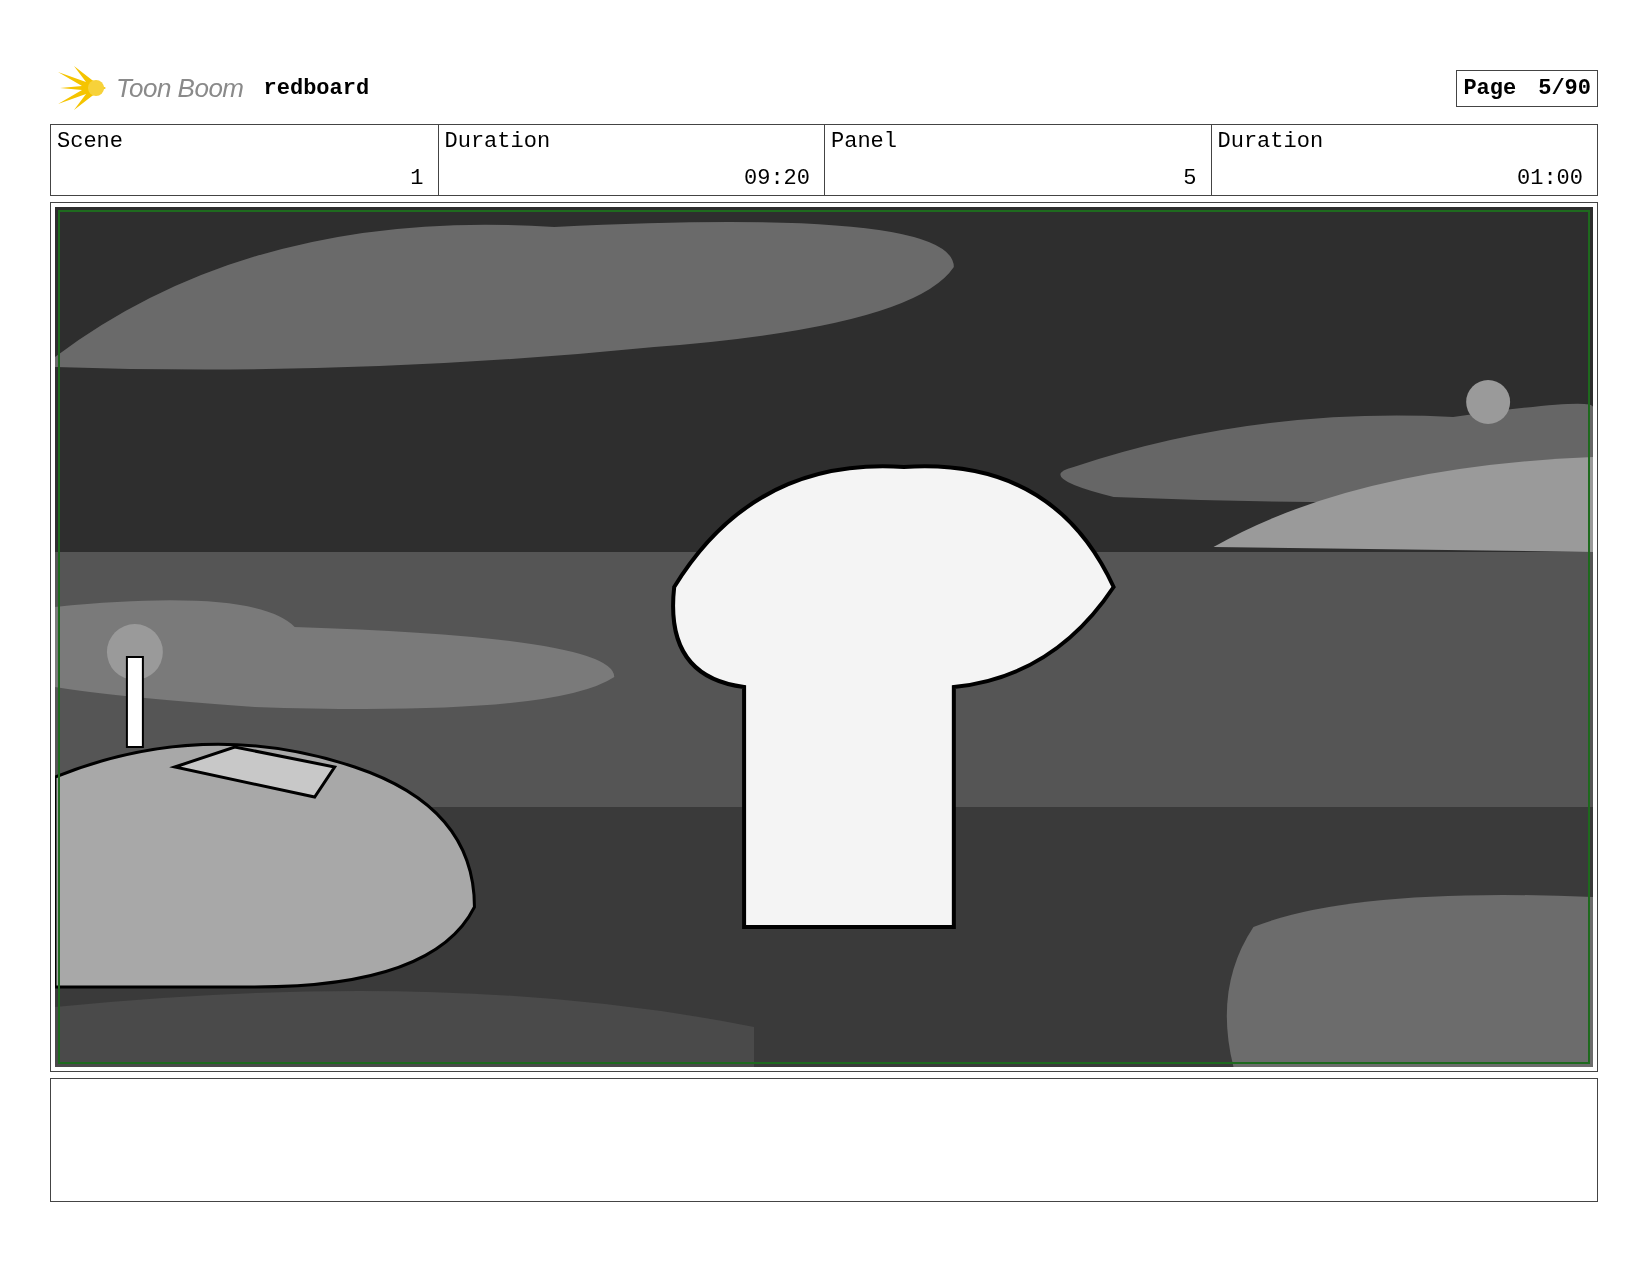 Image resolution: width=1648 pixels, height=1276 pixels. I want to click on field-value: 5, so click(1190, 178).